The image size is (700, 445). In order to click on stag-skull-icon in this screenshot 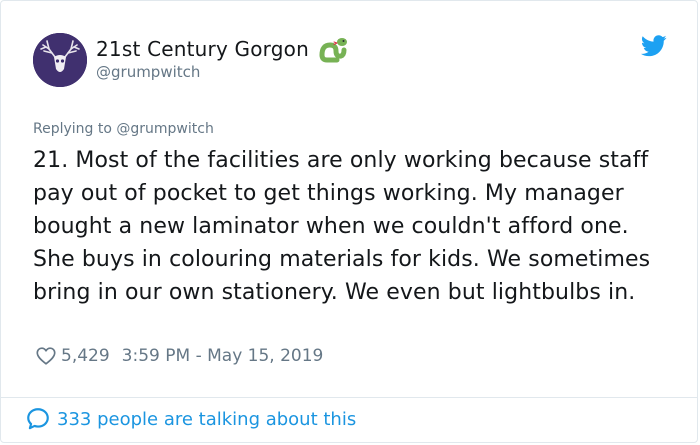, I will do `click(60, 60)`.